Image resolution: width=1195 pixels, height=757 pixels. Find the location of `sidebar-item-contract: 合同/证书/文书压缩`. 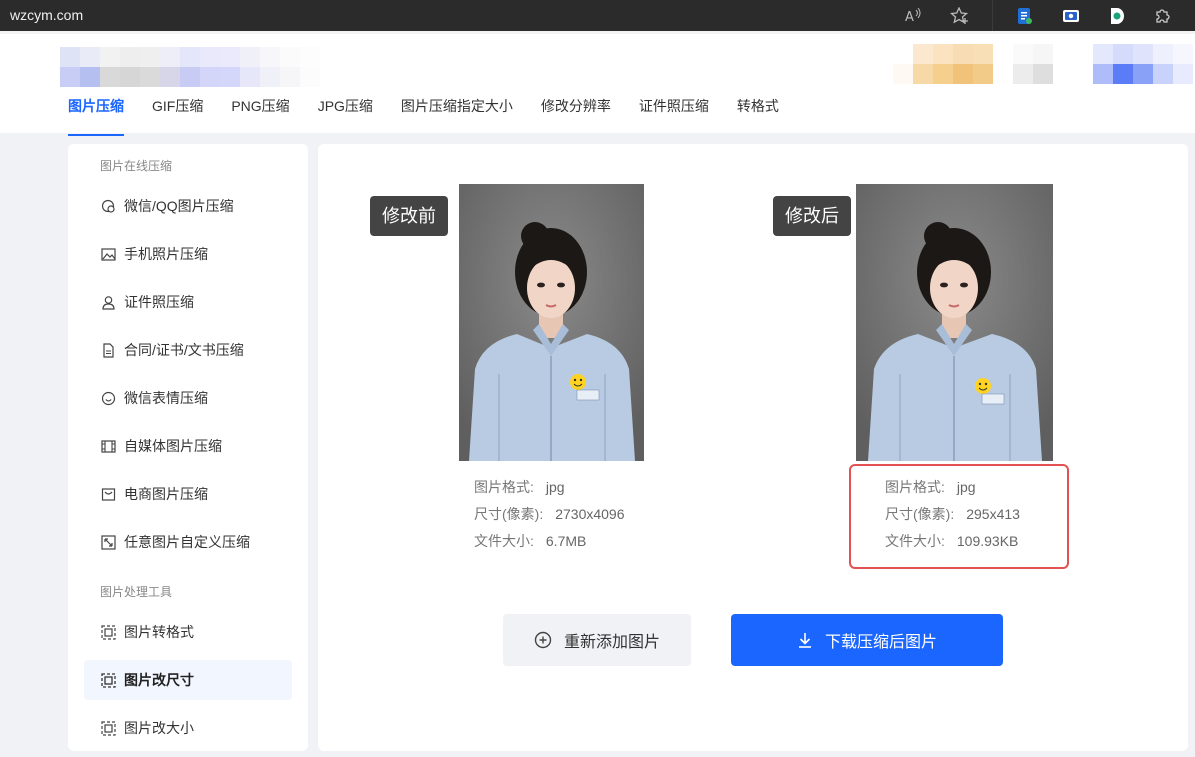

sidebar-item-contract: 合同/证书/文书压缩 is located at coordinates (188, 350).